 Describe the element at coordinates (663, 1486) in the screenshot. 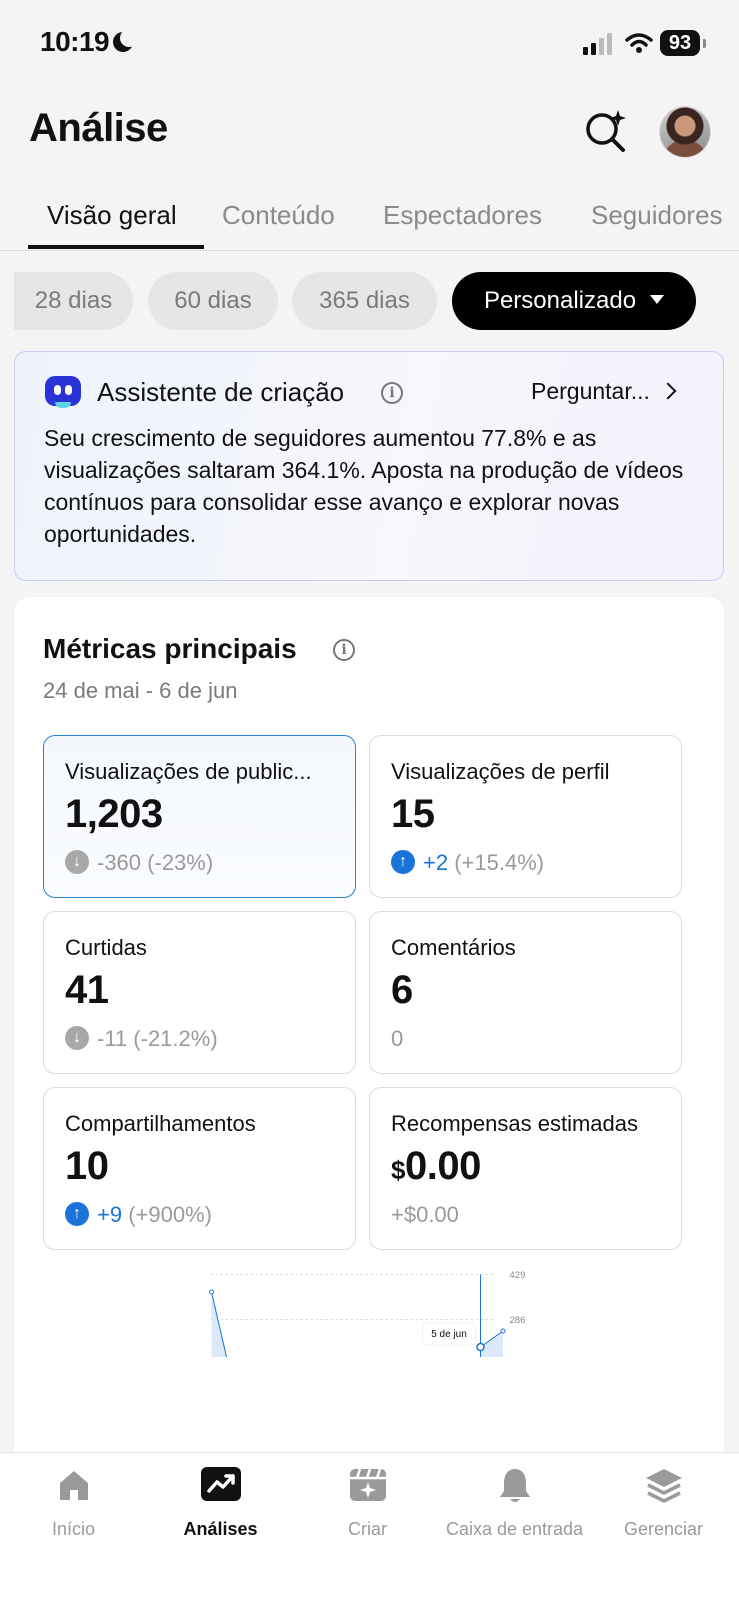

I see `layers-icon` at that location.